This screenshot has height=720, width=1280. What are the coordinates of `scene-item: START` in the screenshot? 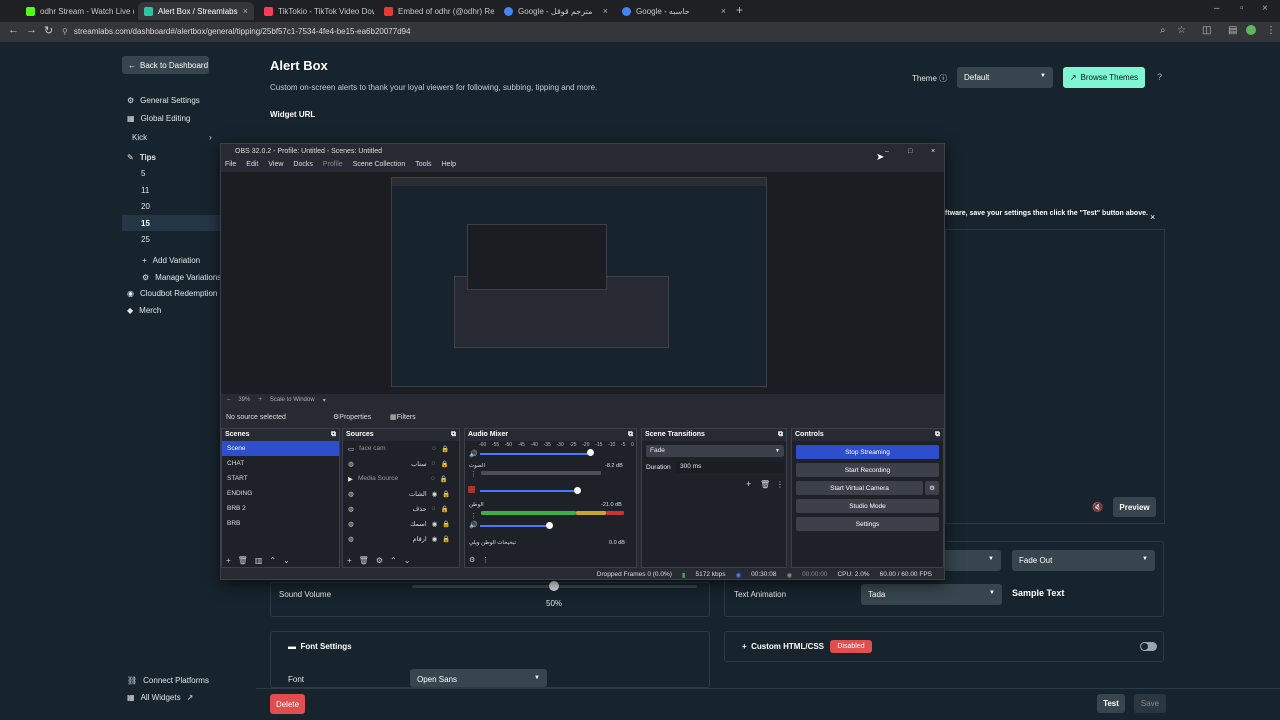 It's located at (280, 478).